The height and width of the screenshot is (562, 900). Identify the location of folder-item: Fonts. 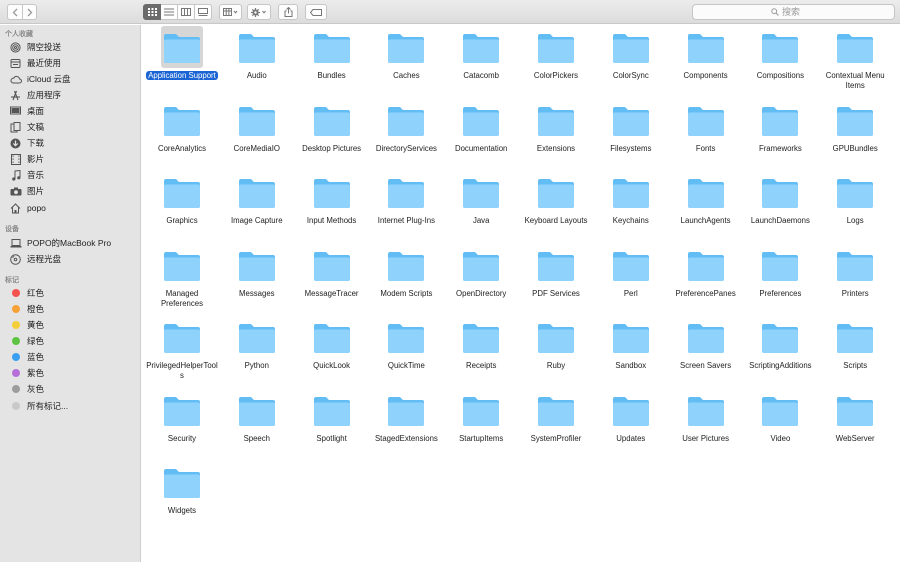
(706, 133).